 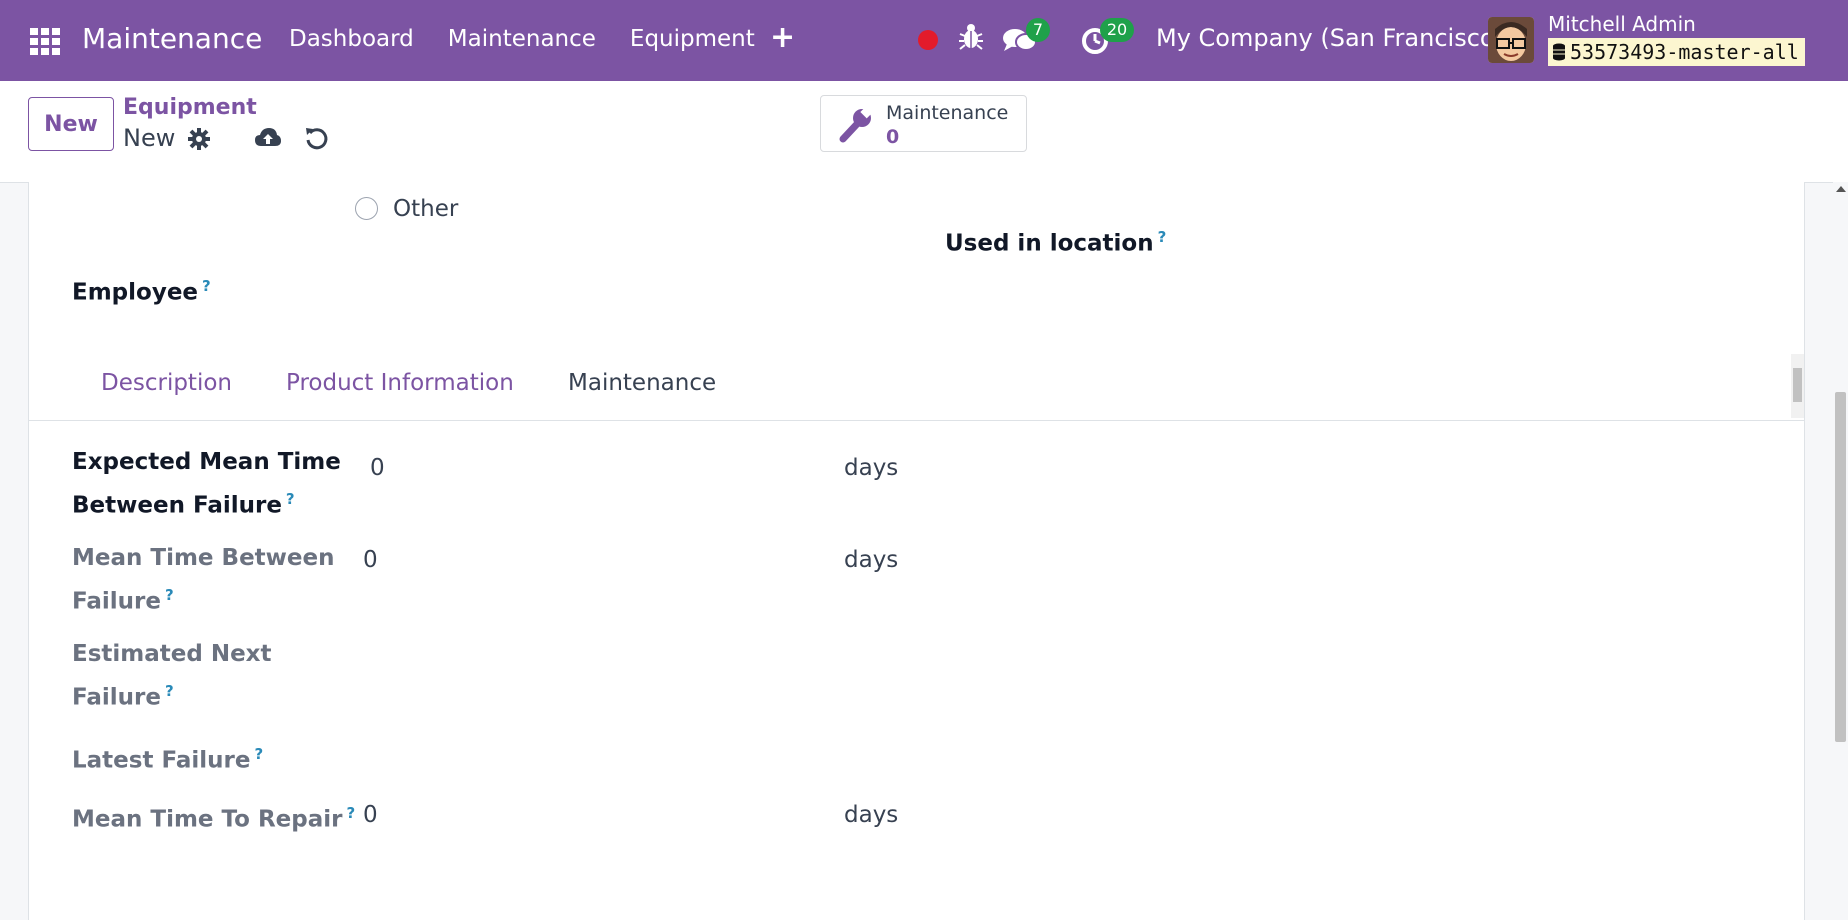 What do you see at coordinates (377, 468) in the screenshot?
I see `expected-mtbf-input: 0` at bounding box center [377, 468].